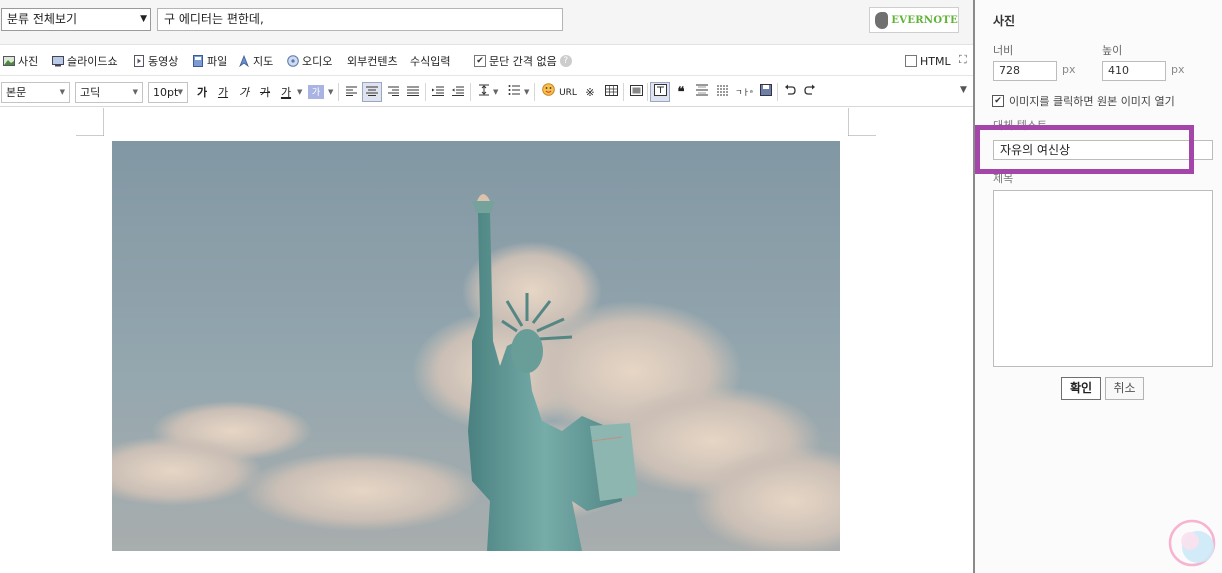  What do you see at coordinates (1112, 50) in the screenshot?
I see `height-label: 높이` at bounding box center [1112, 50].